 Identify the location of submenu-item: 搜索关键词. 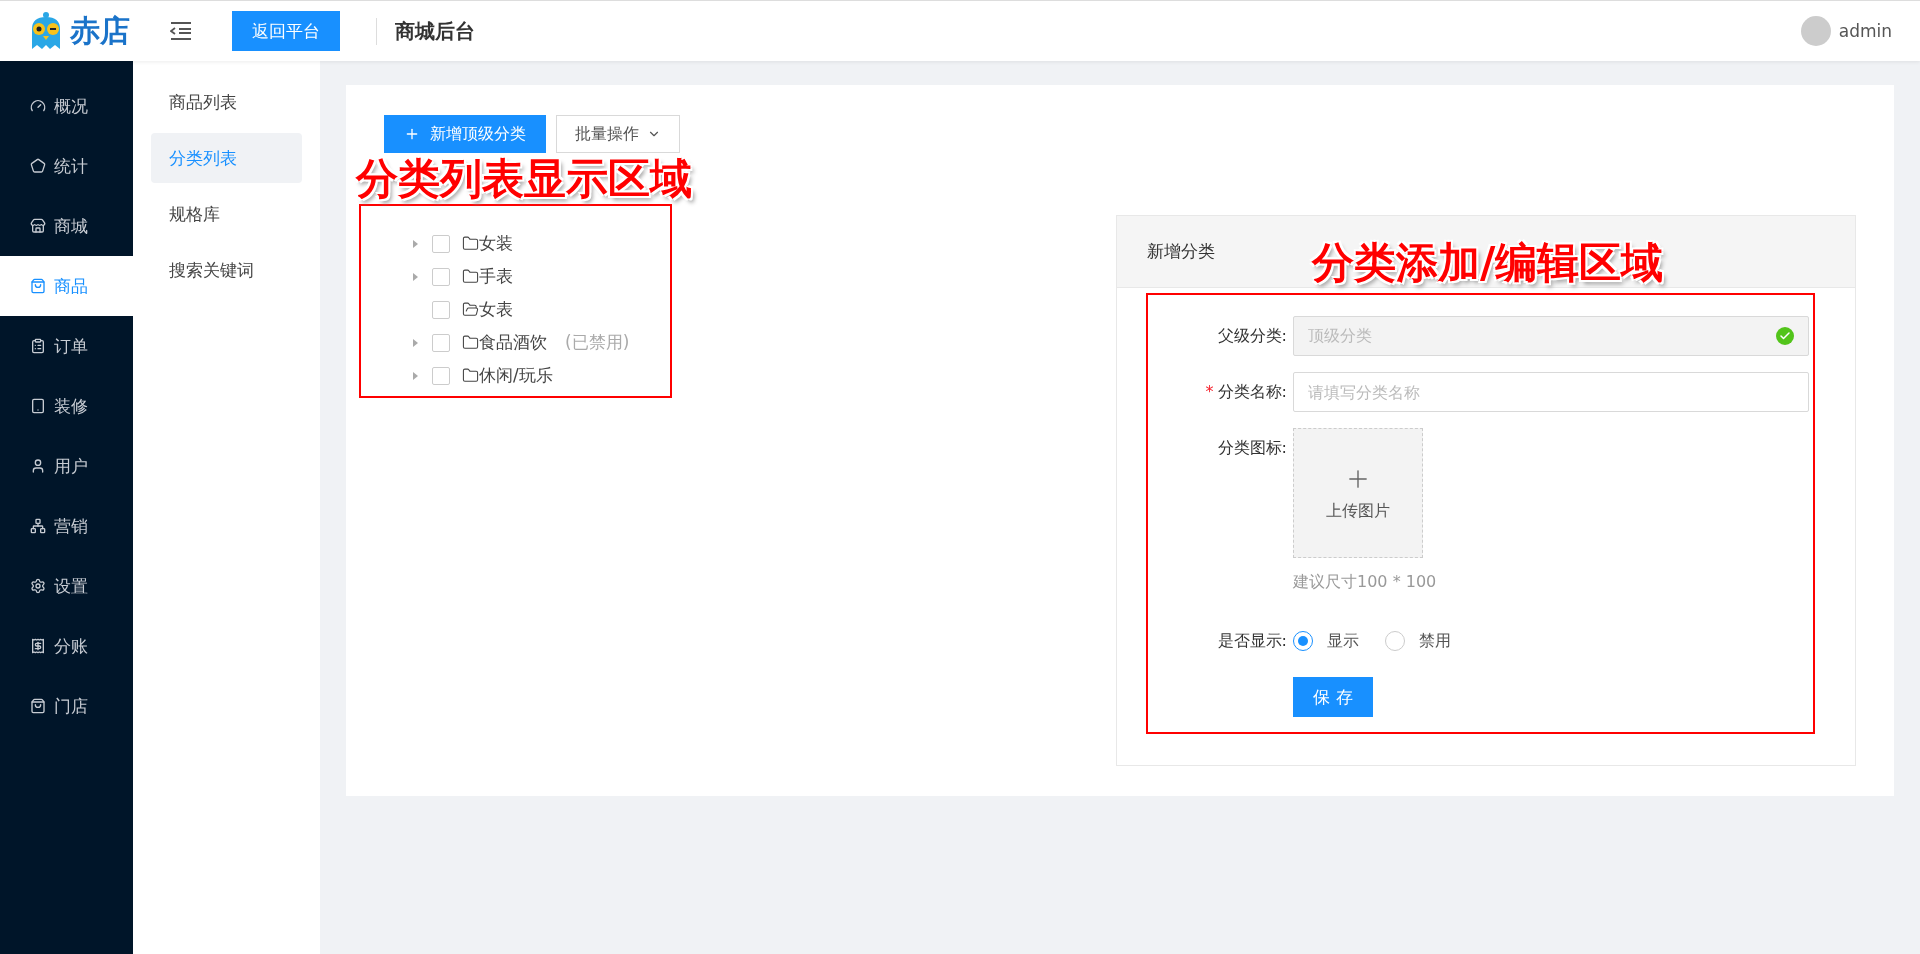
(226, 270).